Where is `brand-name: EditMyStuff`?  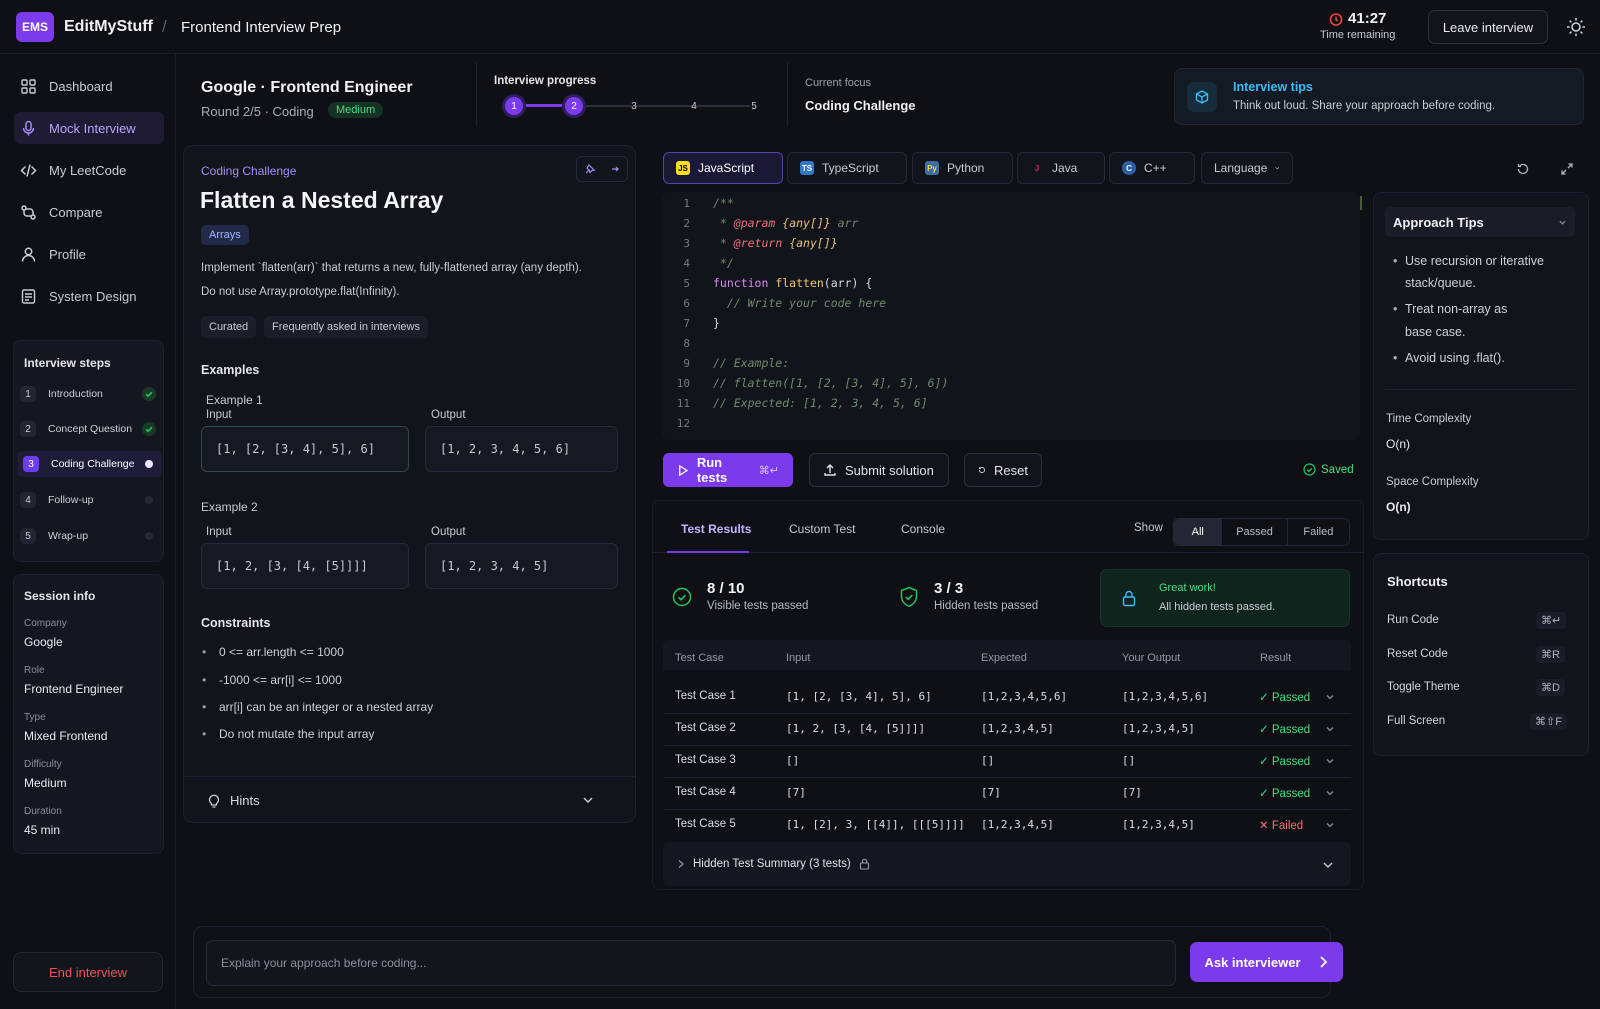 brand-name: EditMyStuff is located at coordinates (108, 27).